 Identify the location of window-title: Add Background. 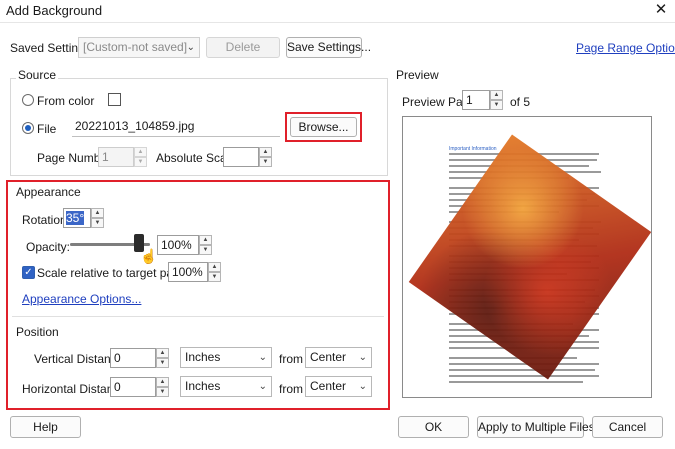
(54, 10).